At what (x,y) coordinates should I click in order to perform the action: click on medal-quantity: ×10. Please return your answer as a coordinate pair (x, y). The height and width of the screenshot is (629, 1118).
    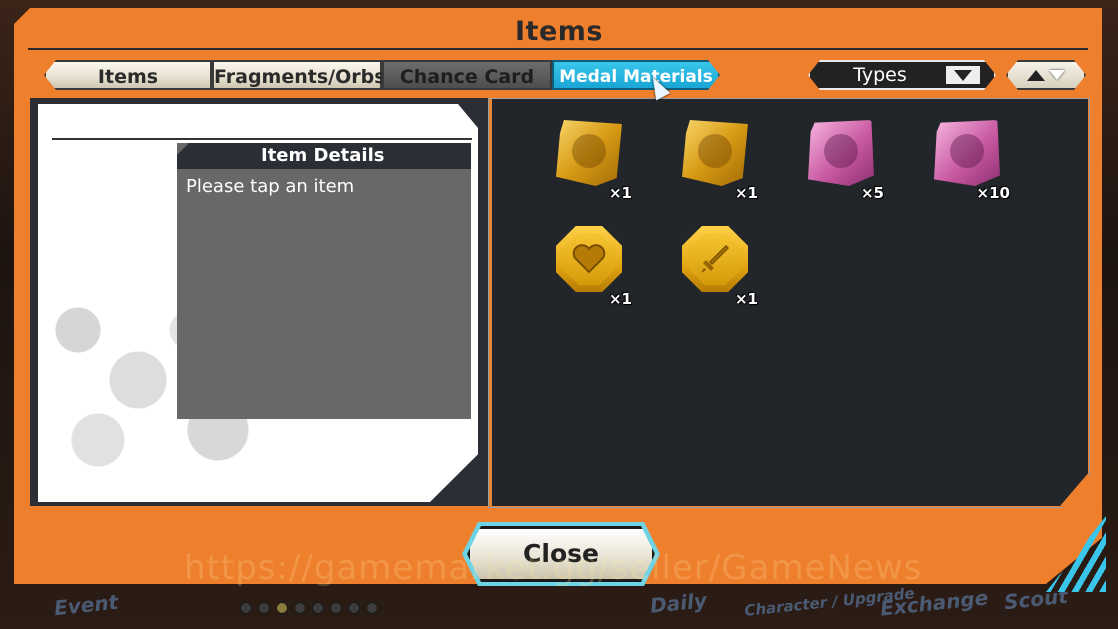
    Looking at the image, I should click on (993, 193).